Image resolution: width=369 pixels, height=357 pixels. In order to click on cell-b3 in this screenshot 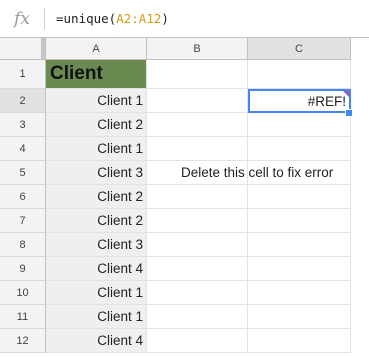, I will do `click(197, 125)`.